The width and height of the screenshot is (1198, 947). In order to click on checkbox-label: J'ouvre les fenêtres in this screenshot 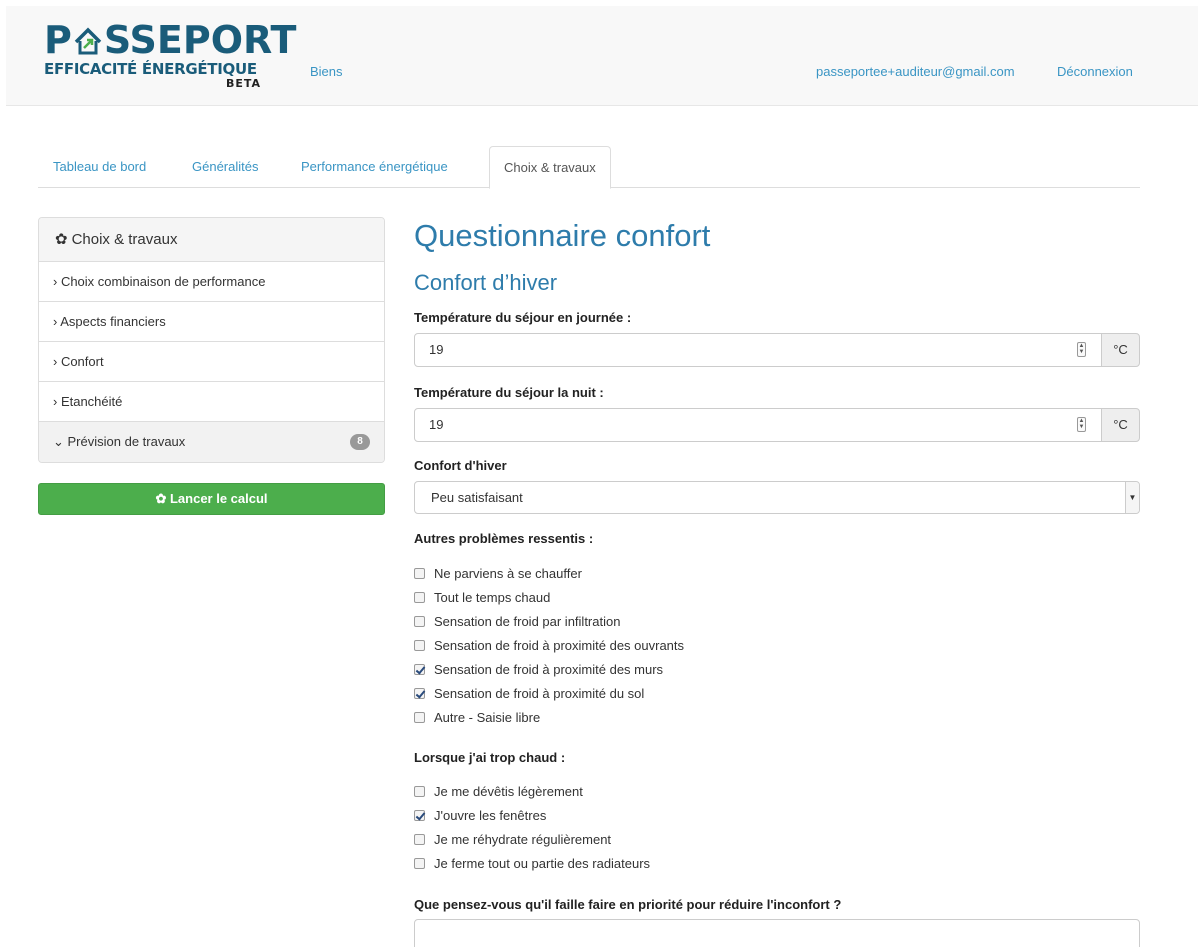, I will do `click(490, 815)`.